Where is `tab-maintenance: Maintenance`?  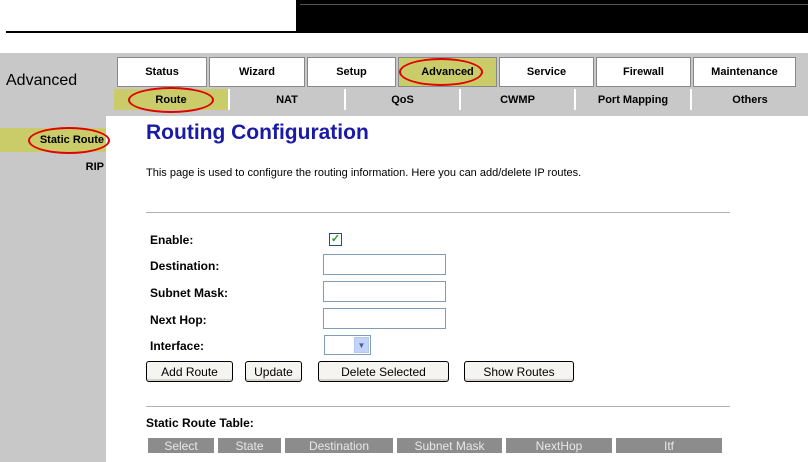
tab-maintenance: Maintenance is located at coordinates (744, 72).